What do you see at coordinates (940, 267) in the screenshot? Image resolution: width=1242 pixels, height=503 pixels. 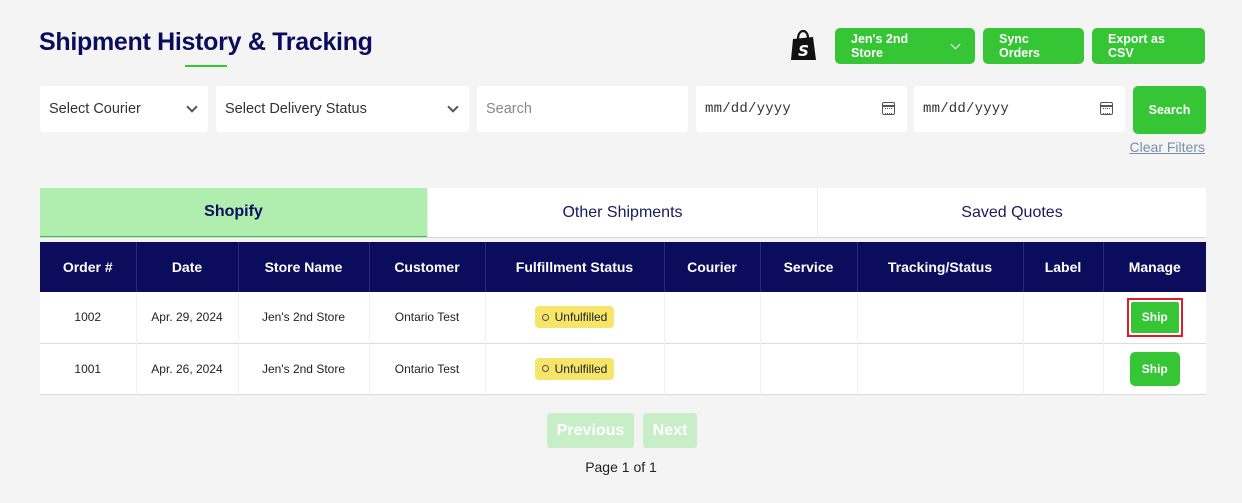 I see `column-header: Tracking/Status` at bounding box center [940, 267].